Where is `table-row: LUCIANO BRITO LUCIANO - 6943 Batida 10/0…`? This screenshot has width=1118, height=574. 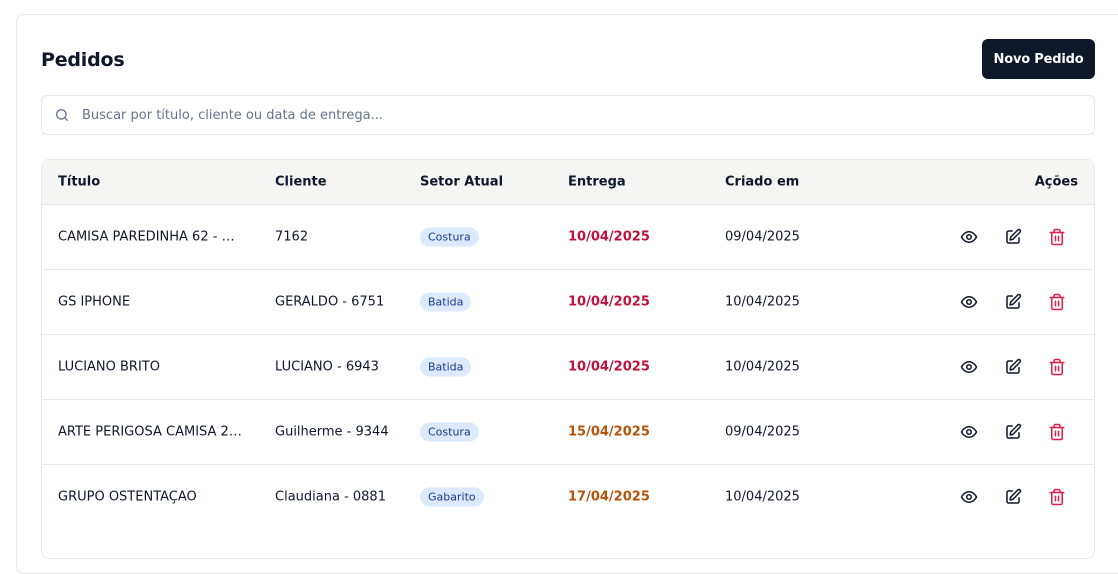
table-row: LUCIANO BRITO LUCIANO - 6943 Batida 10/0… is located at coordinates (568, 366).